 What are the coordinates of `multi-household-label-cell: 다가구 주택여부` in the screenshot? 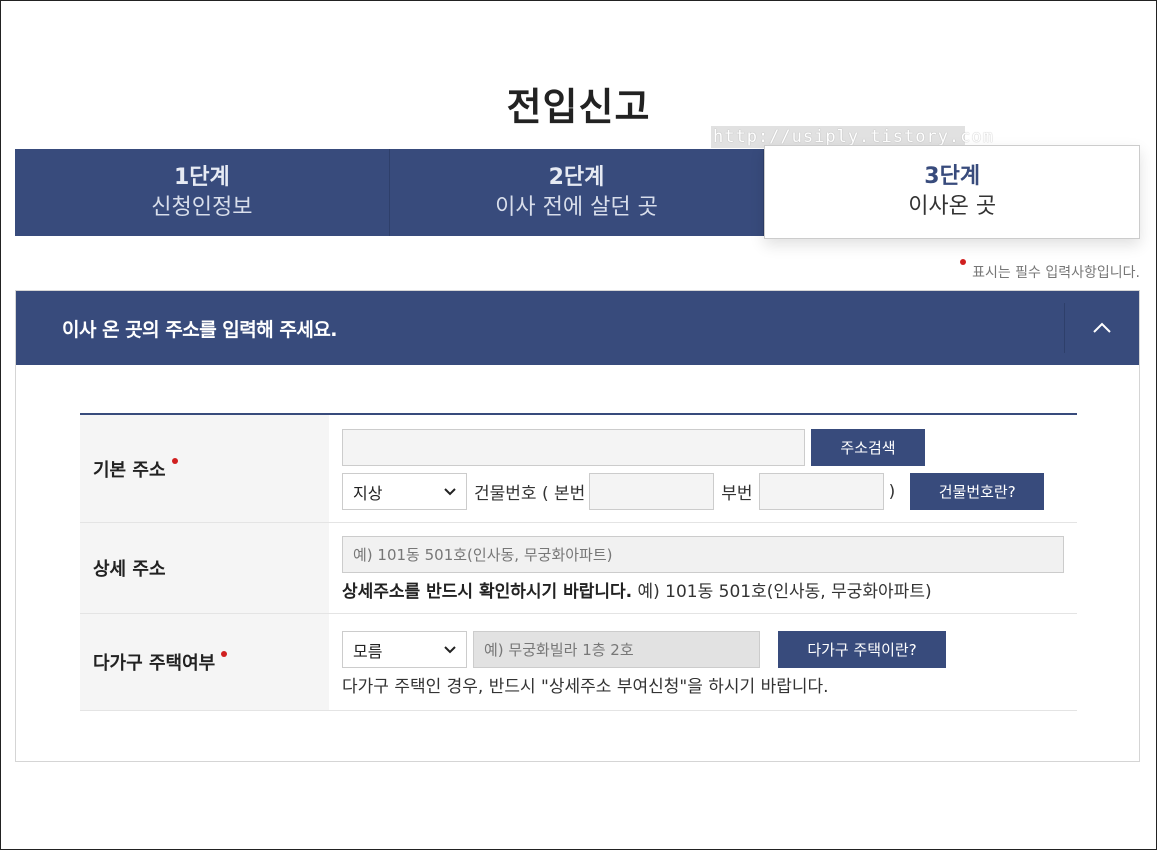 It's located at (204, 662).